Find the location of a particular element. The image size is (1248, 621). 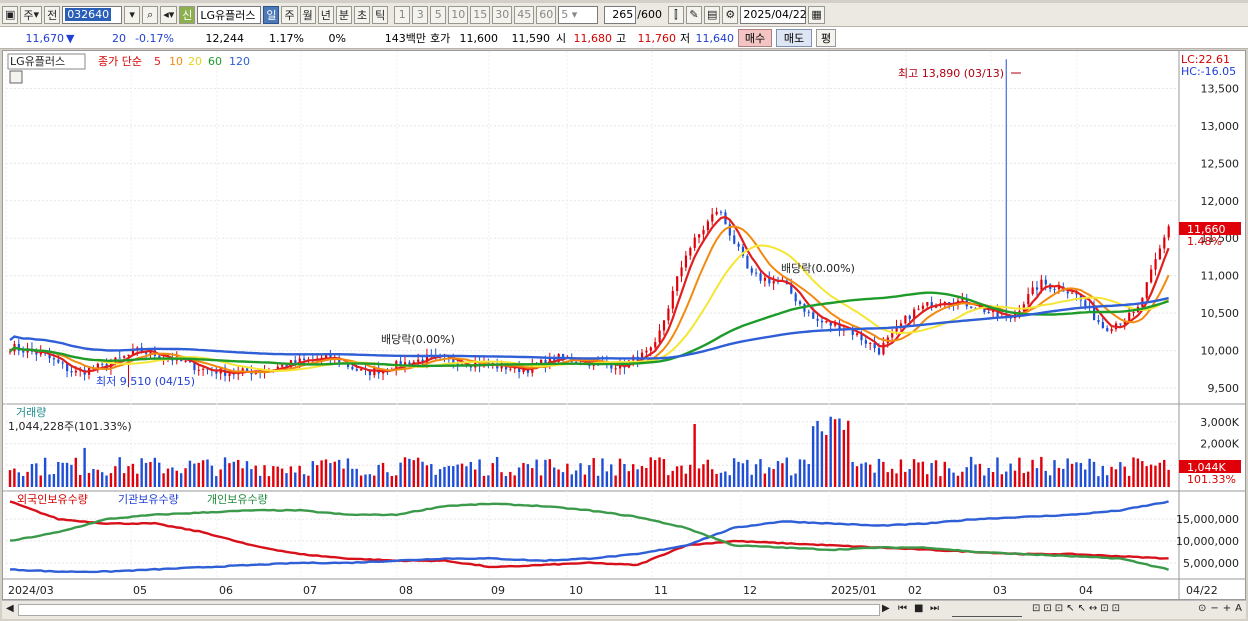

period-day: 일 is located at coordinates (271, 14).